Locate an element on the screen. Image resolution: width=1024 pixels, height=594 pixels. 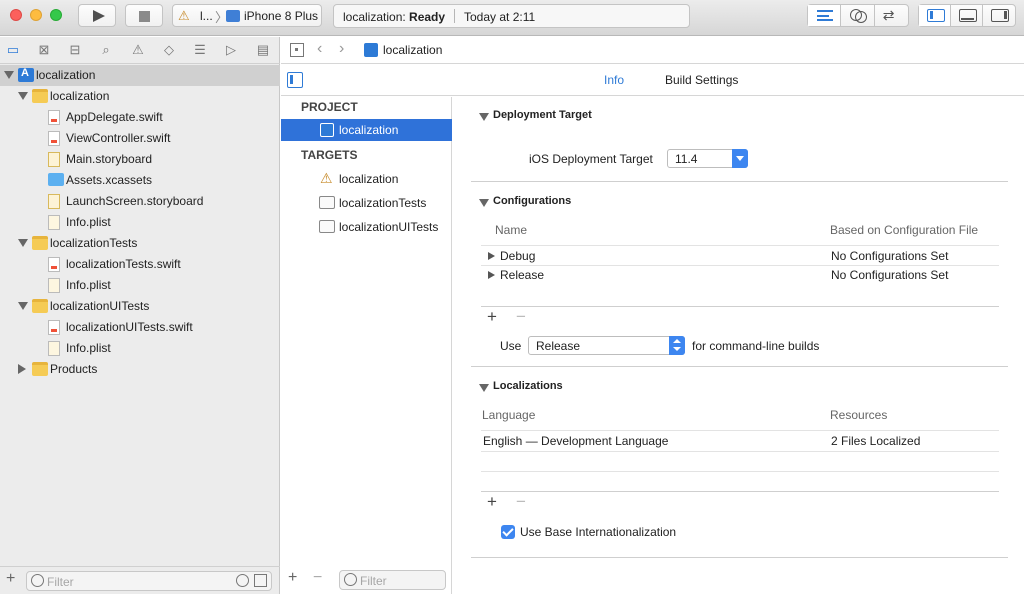
report-icon: ▤ is located at coordinates (263, 50).